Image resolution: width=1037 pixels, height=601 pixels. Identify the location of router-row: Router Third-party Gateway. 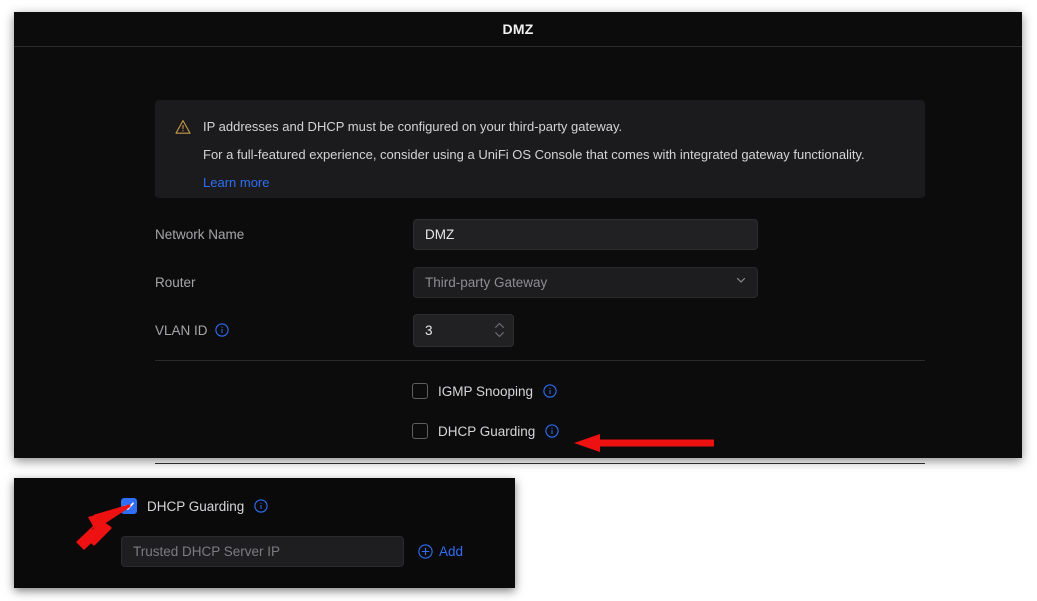
(540, 282).